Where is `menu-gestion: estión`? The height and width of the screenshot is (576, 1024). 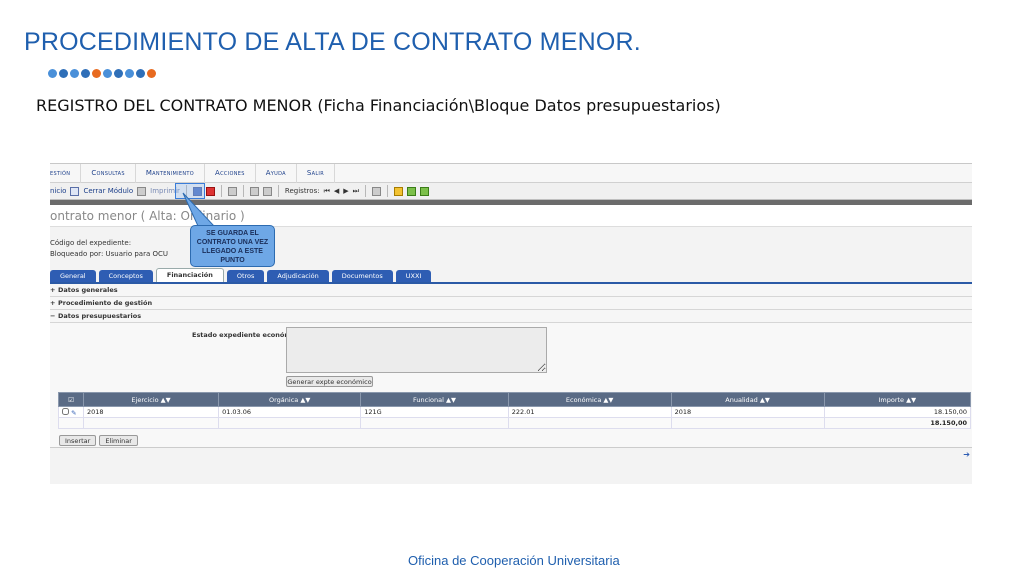
menu-gestion: estión is located at coordinates (66, 173).